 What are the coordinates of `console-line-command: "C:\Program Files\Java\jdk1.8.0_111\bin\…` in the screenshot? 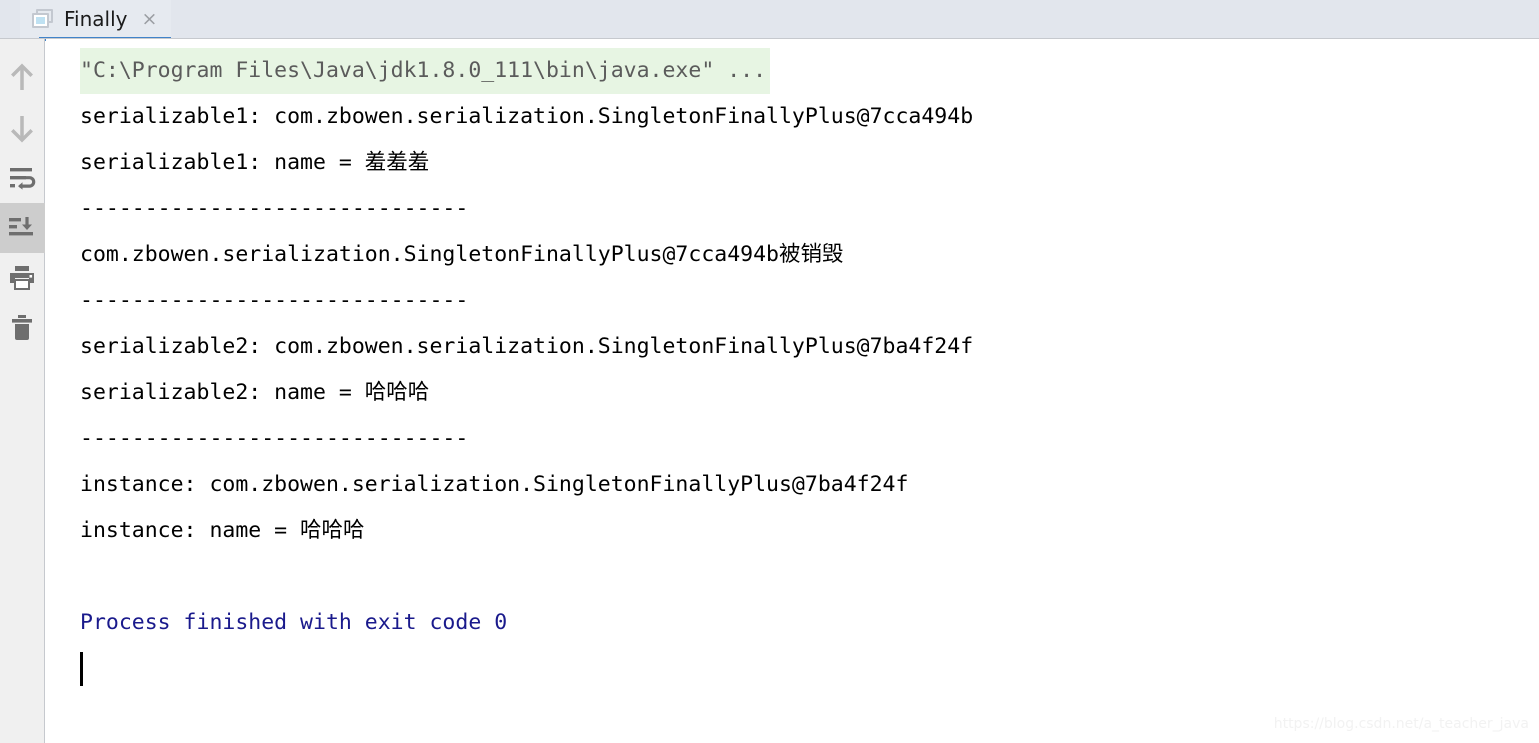 It's located at (792, 71).